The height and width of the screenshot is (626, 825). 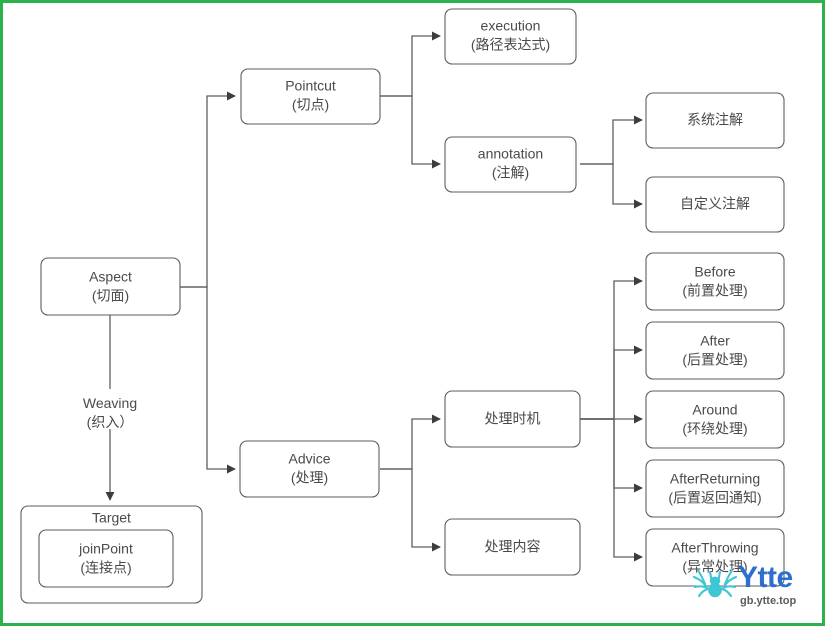 I want to click on node-after-returning-label-line1: AfterReturning, so click(x=715, y=479).